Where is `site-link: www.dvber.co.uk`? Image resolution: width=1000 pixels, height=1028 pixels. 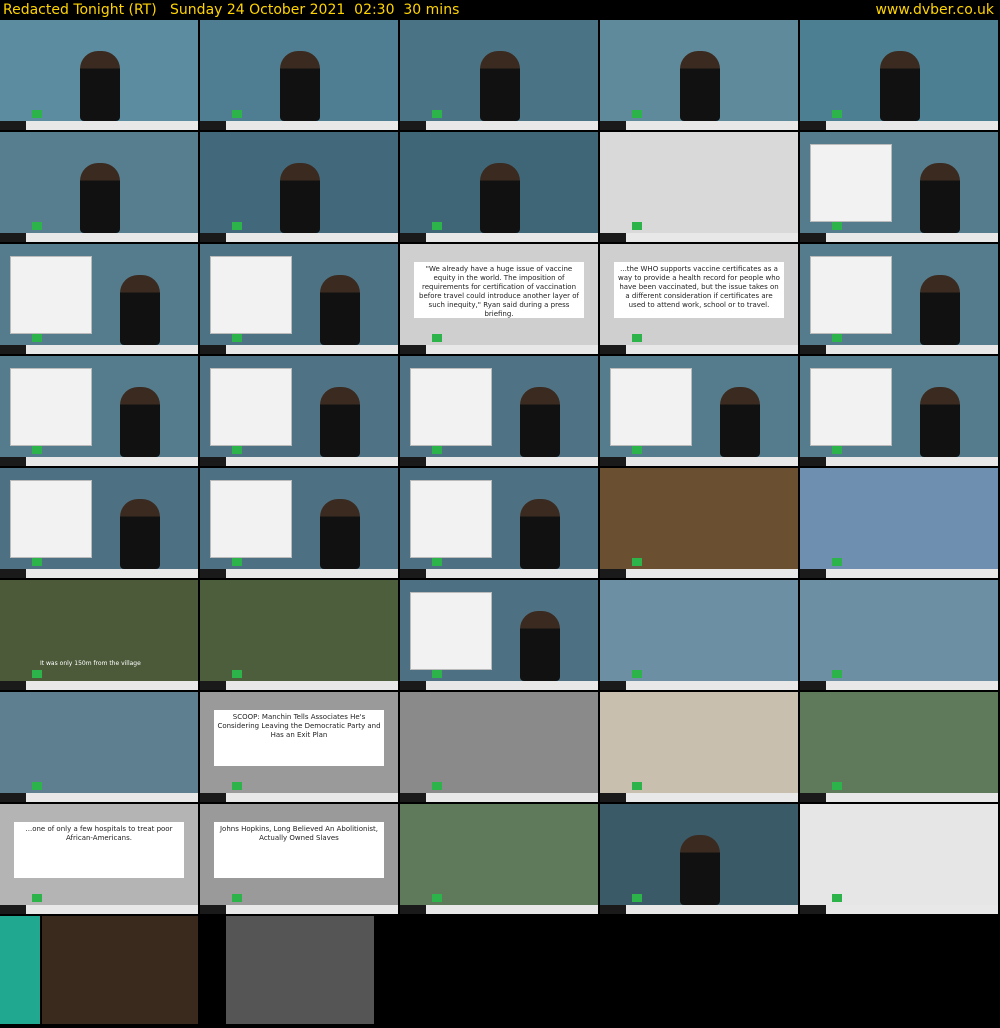 site-link: www.dvber.co.uk is located at coordinates (934, 10).